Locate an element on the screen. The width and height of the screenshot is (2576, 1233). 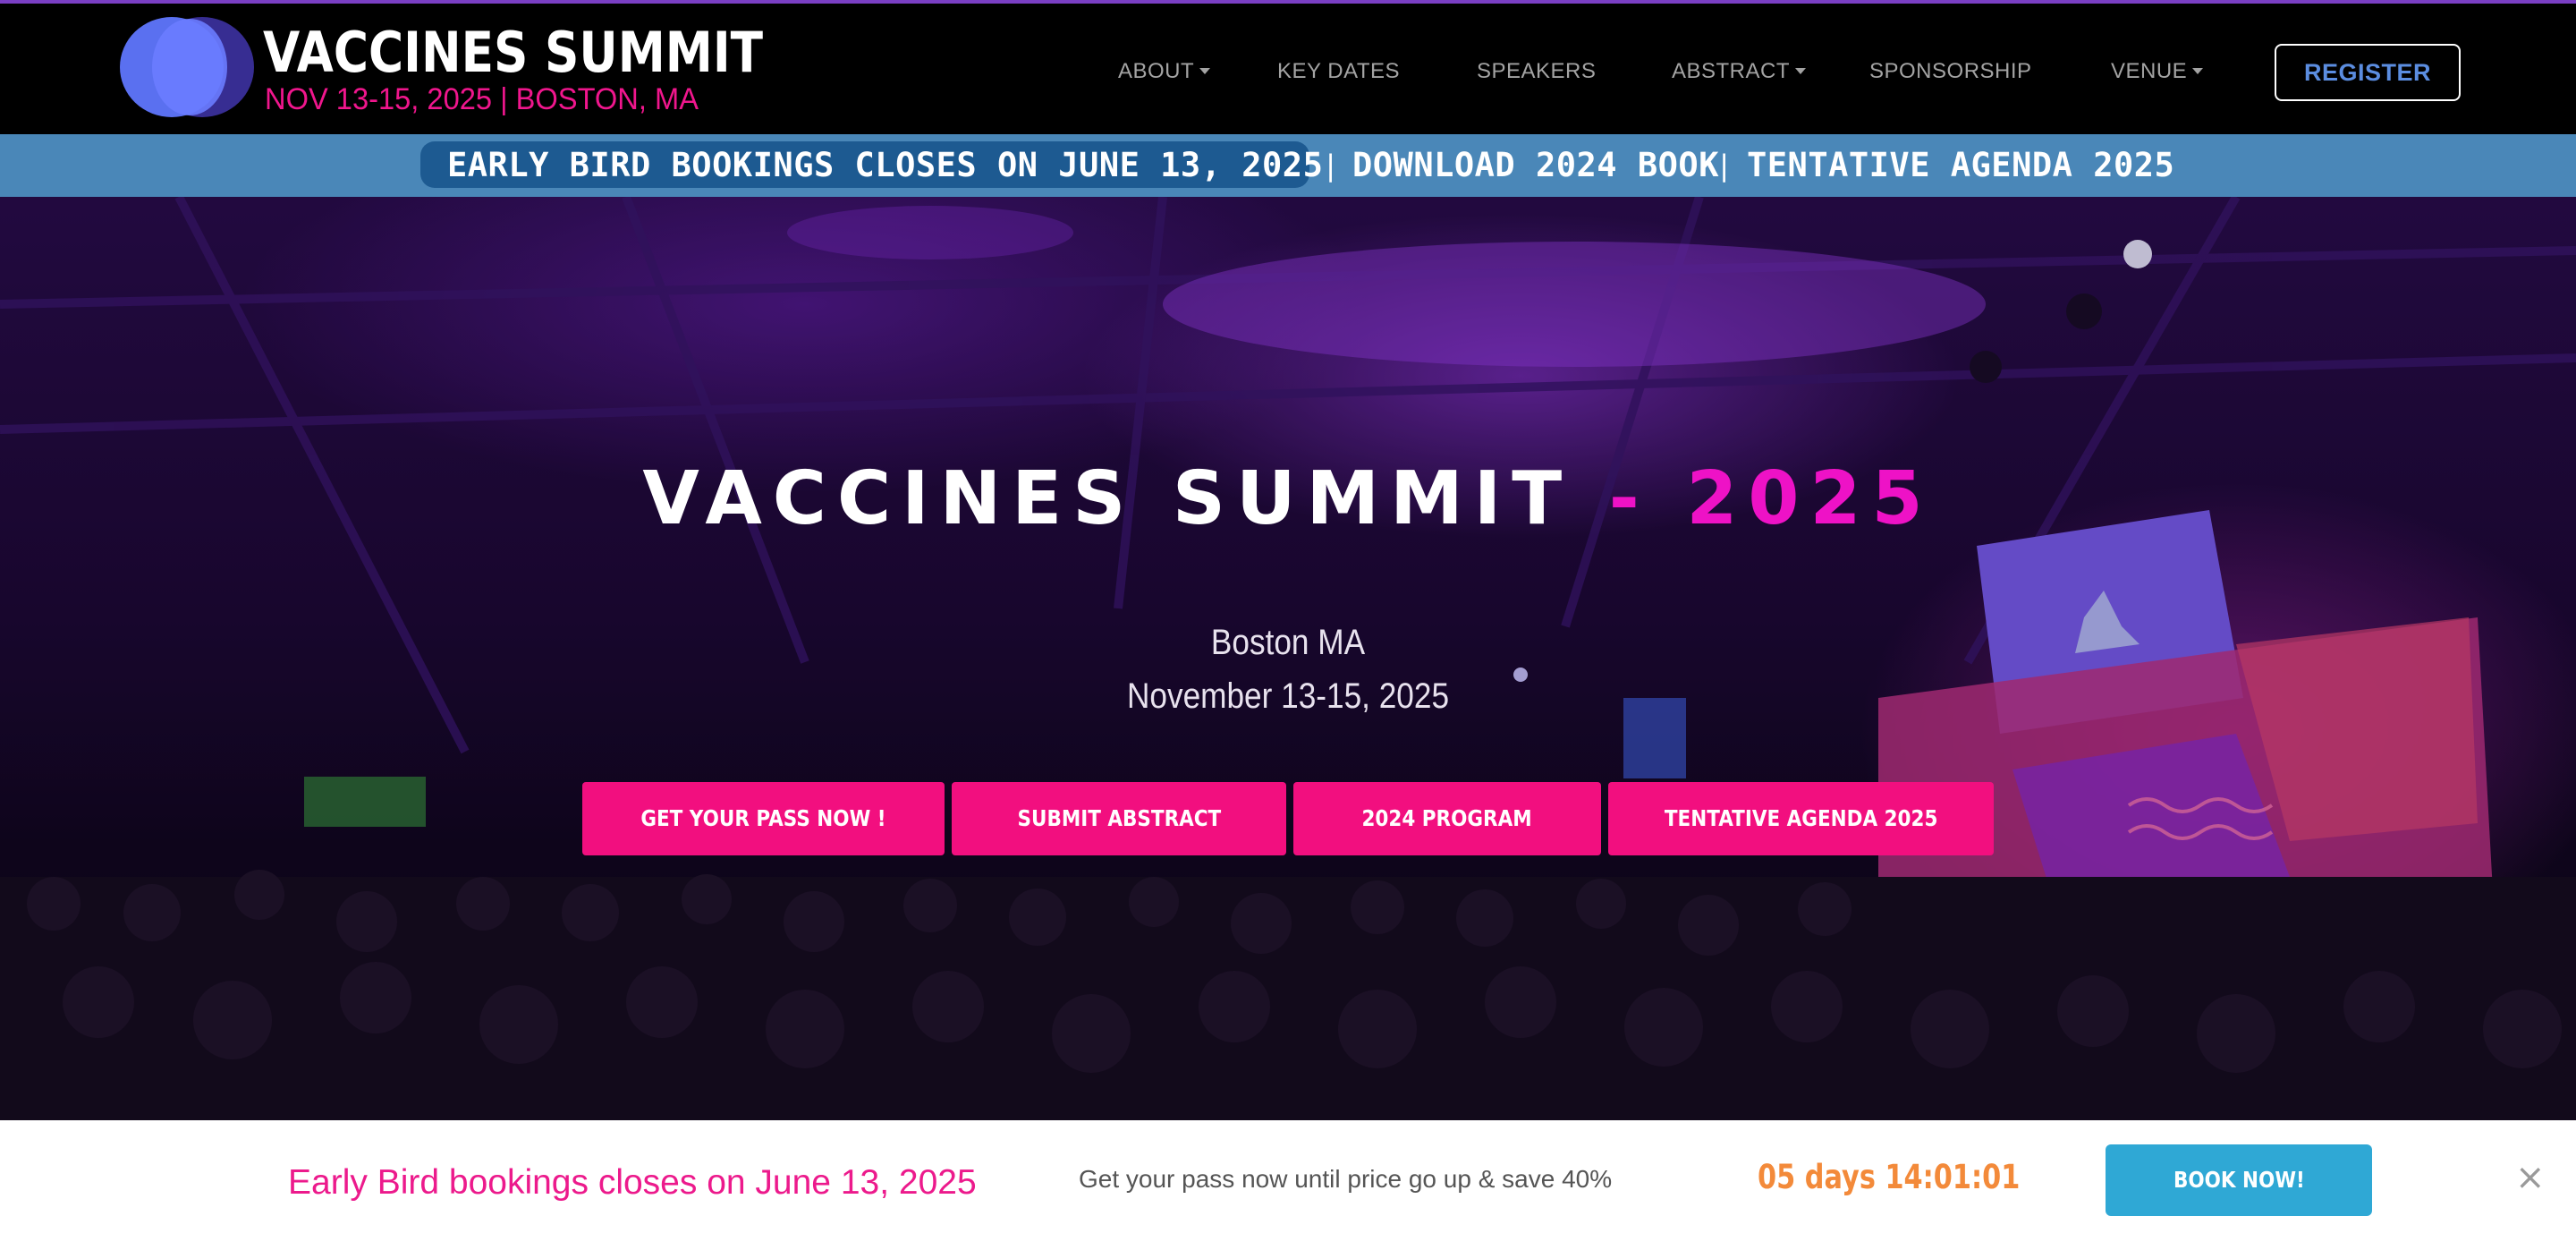
nav-about: ABOUT is located at coordinates (1164, 71).